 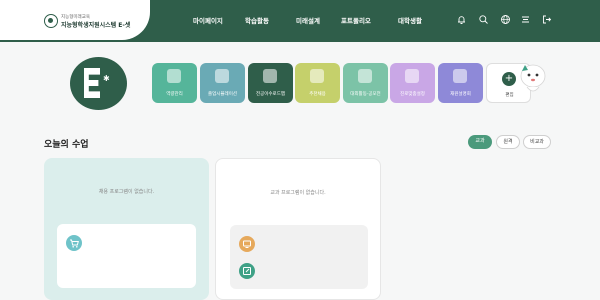 What do you see at coordinates (308, 20) in the screenshot?
I see `nav-future-design: 미래설계` at bounding box center [308, 20].